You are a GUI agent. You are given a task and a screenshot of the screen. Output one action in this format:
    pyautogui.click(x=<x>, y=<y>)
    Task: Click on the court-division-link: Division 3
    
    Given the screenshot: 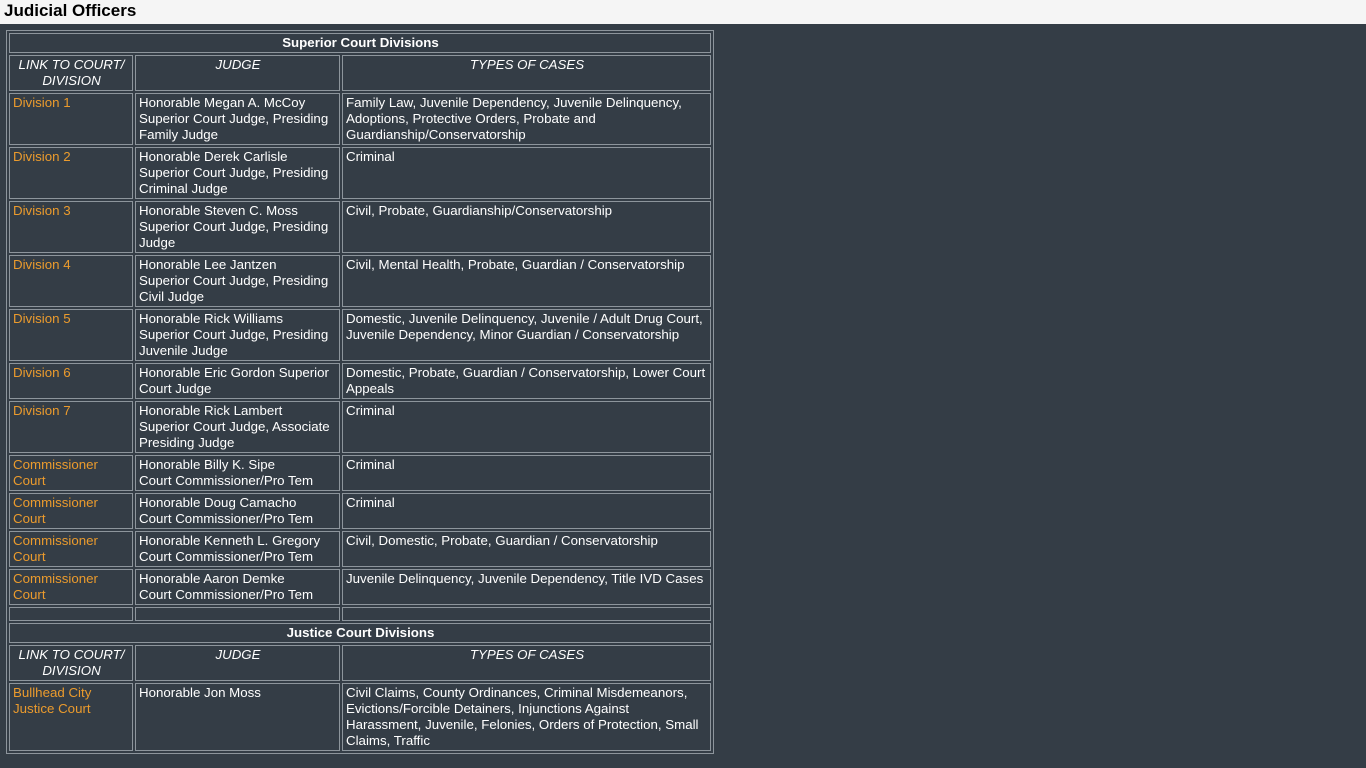 What is the action you would take?
    pyautogui.click(x=42, y=210)
    